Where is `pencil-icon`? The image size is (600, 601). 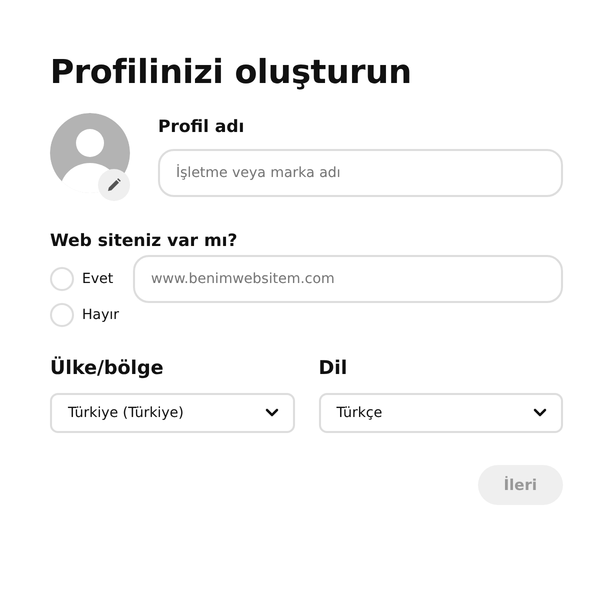 pencil-icon is located at coordinates (114, 185).